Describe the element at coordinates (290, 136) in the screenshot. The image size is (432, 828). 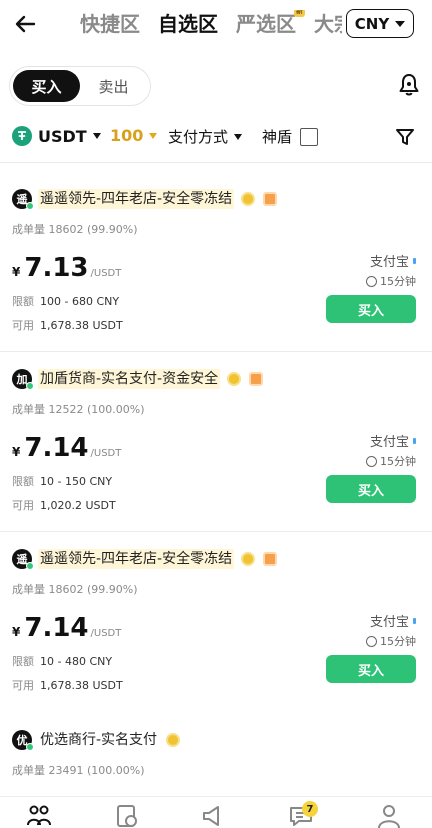
I see `shield-filter: 神盾` at that location.